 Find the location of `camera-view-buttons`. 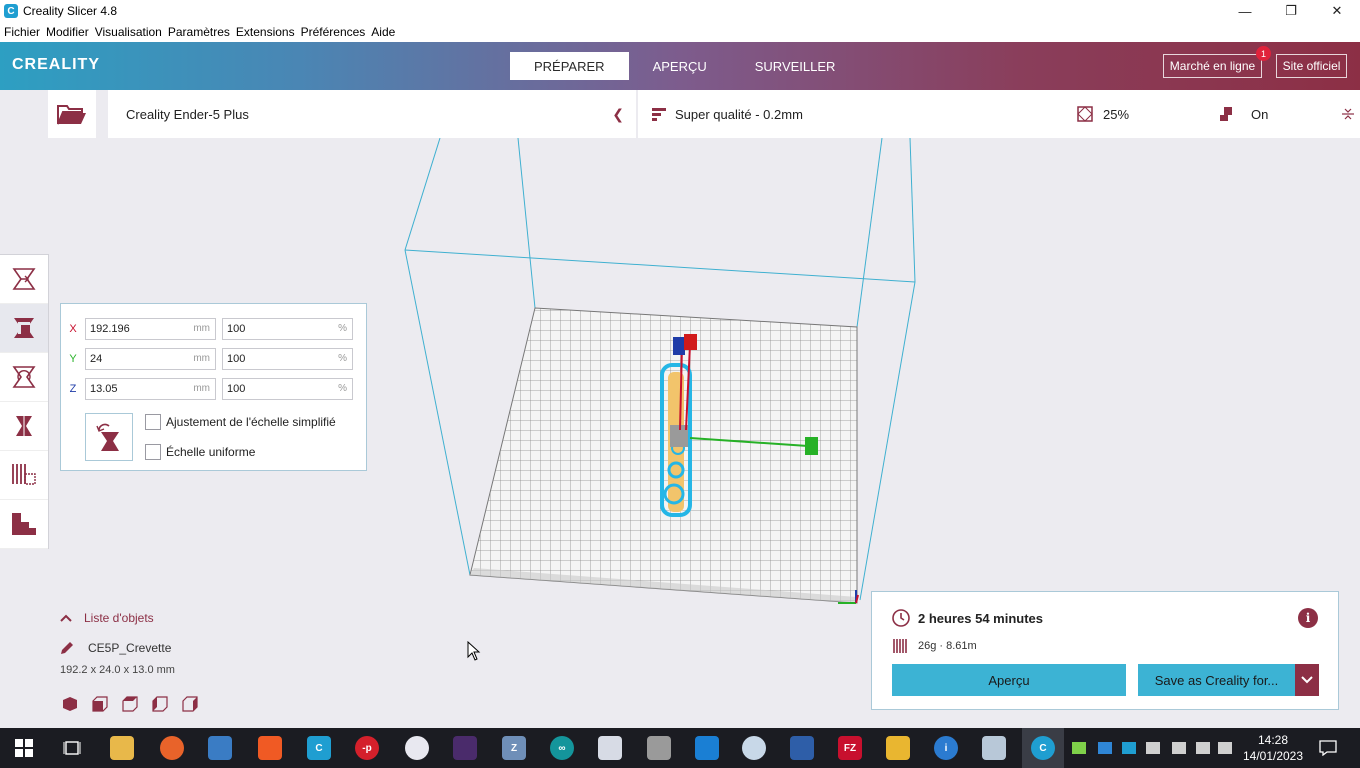

camera-view-buttons is located at coordinates (137, 704).